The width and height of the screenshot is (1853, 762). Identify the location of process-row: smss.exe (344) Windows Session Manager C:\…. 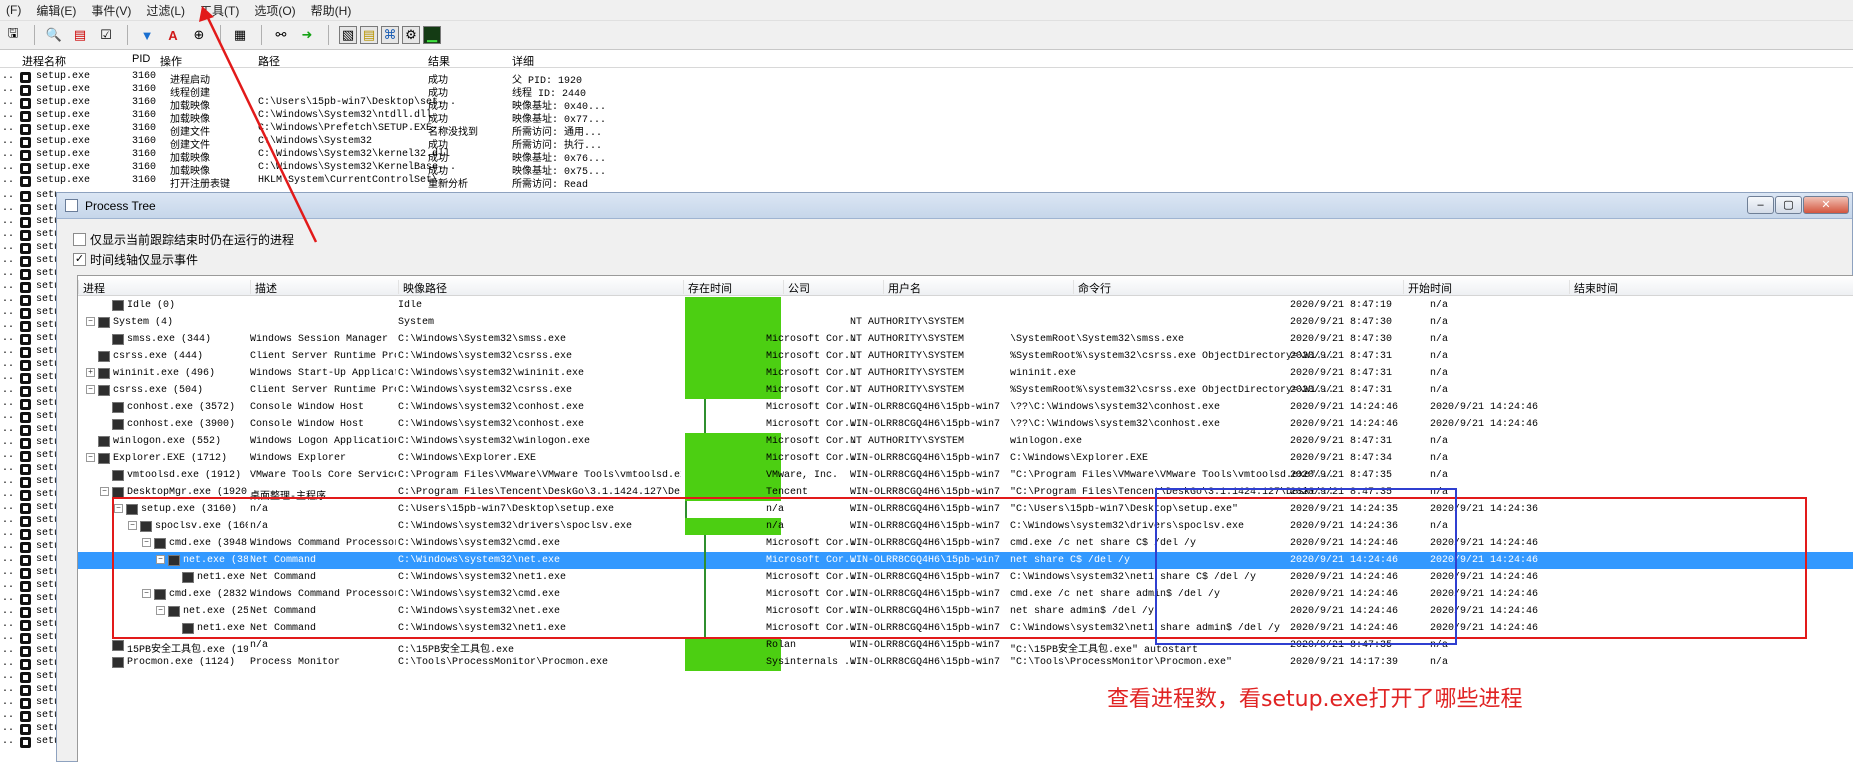
(965, 339).